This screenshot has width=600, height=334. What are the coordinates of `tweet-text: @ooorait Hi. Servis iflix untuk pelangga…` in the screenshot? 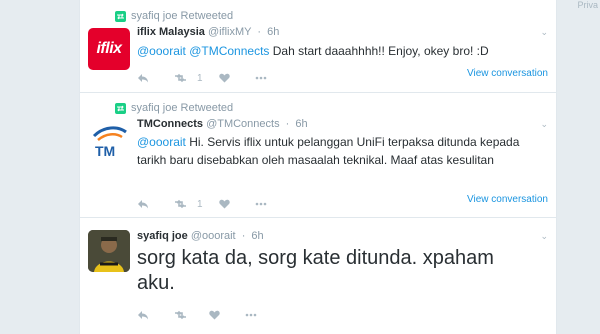 It's located at (337, 151).